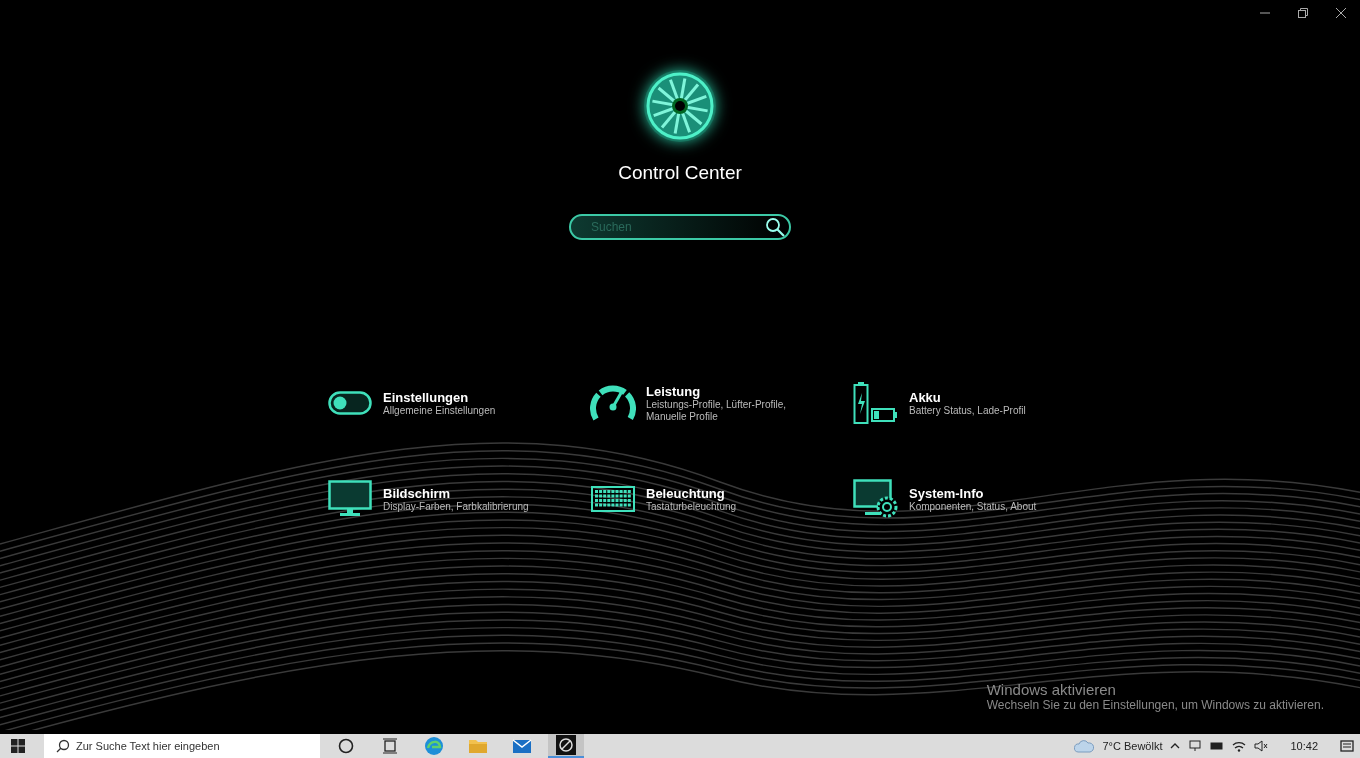 This screenshot has height=758, width=1360. I want to click on monitor-gear-icon, so click(876, 499).